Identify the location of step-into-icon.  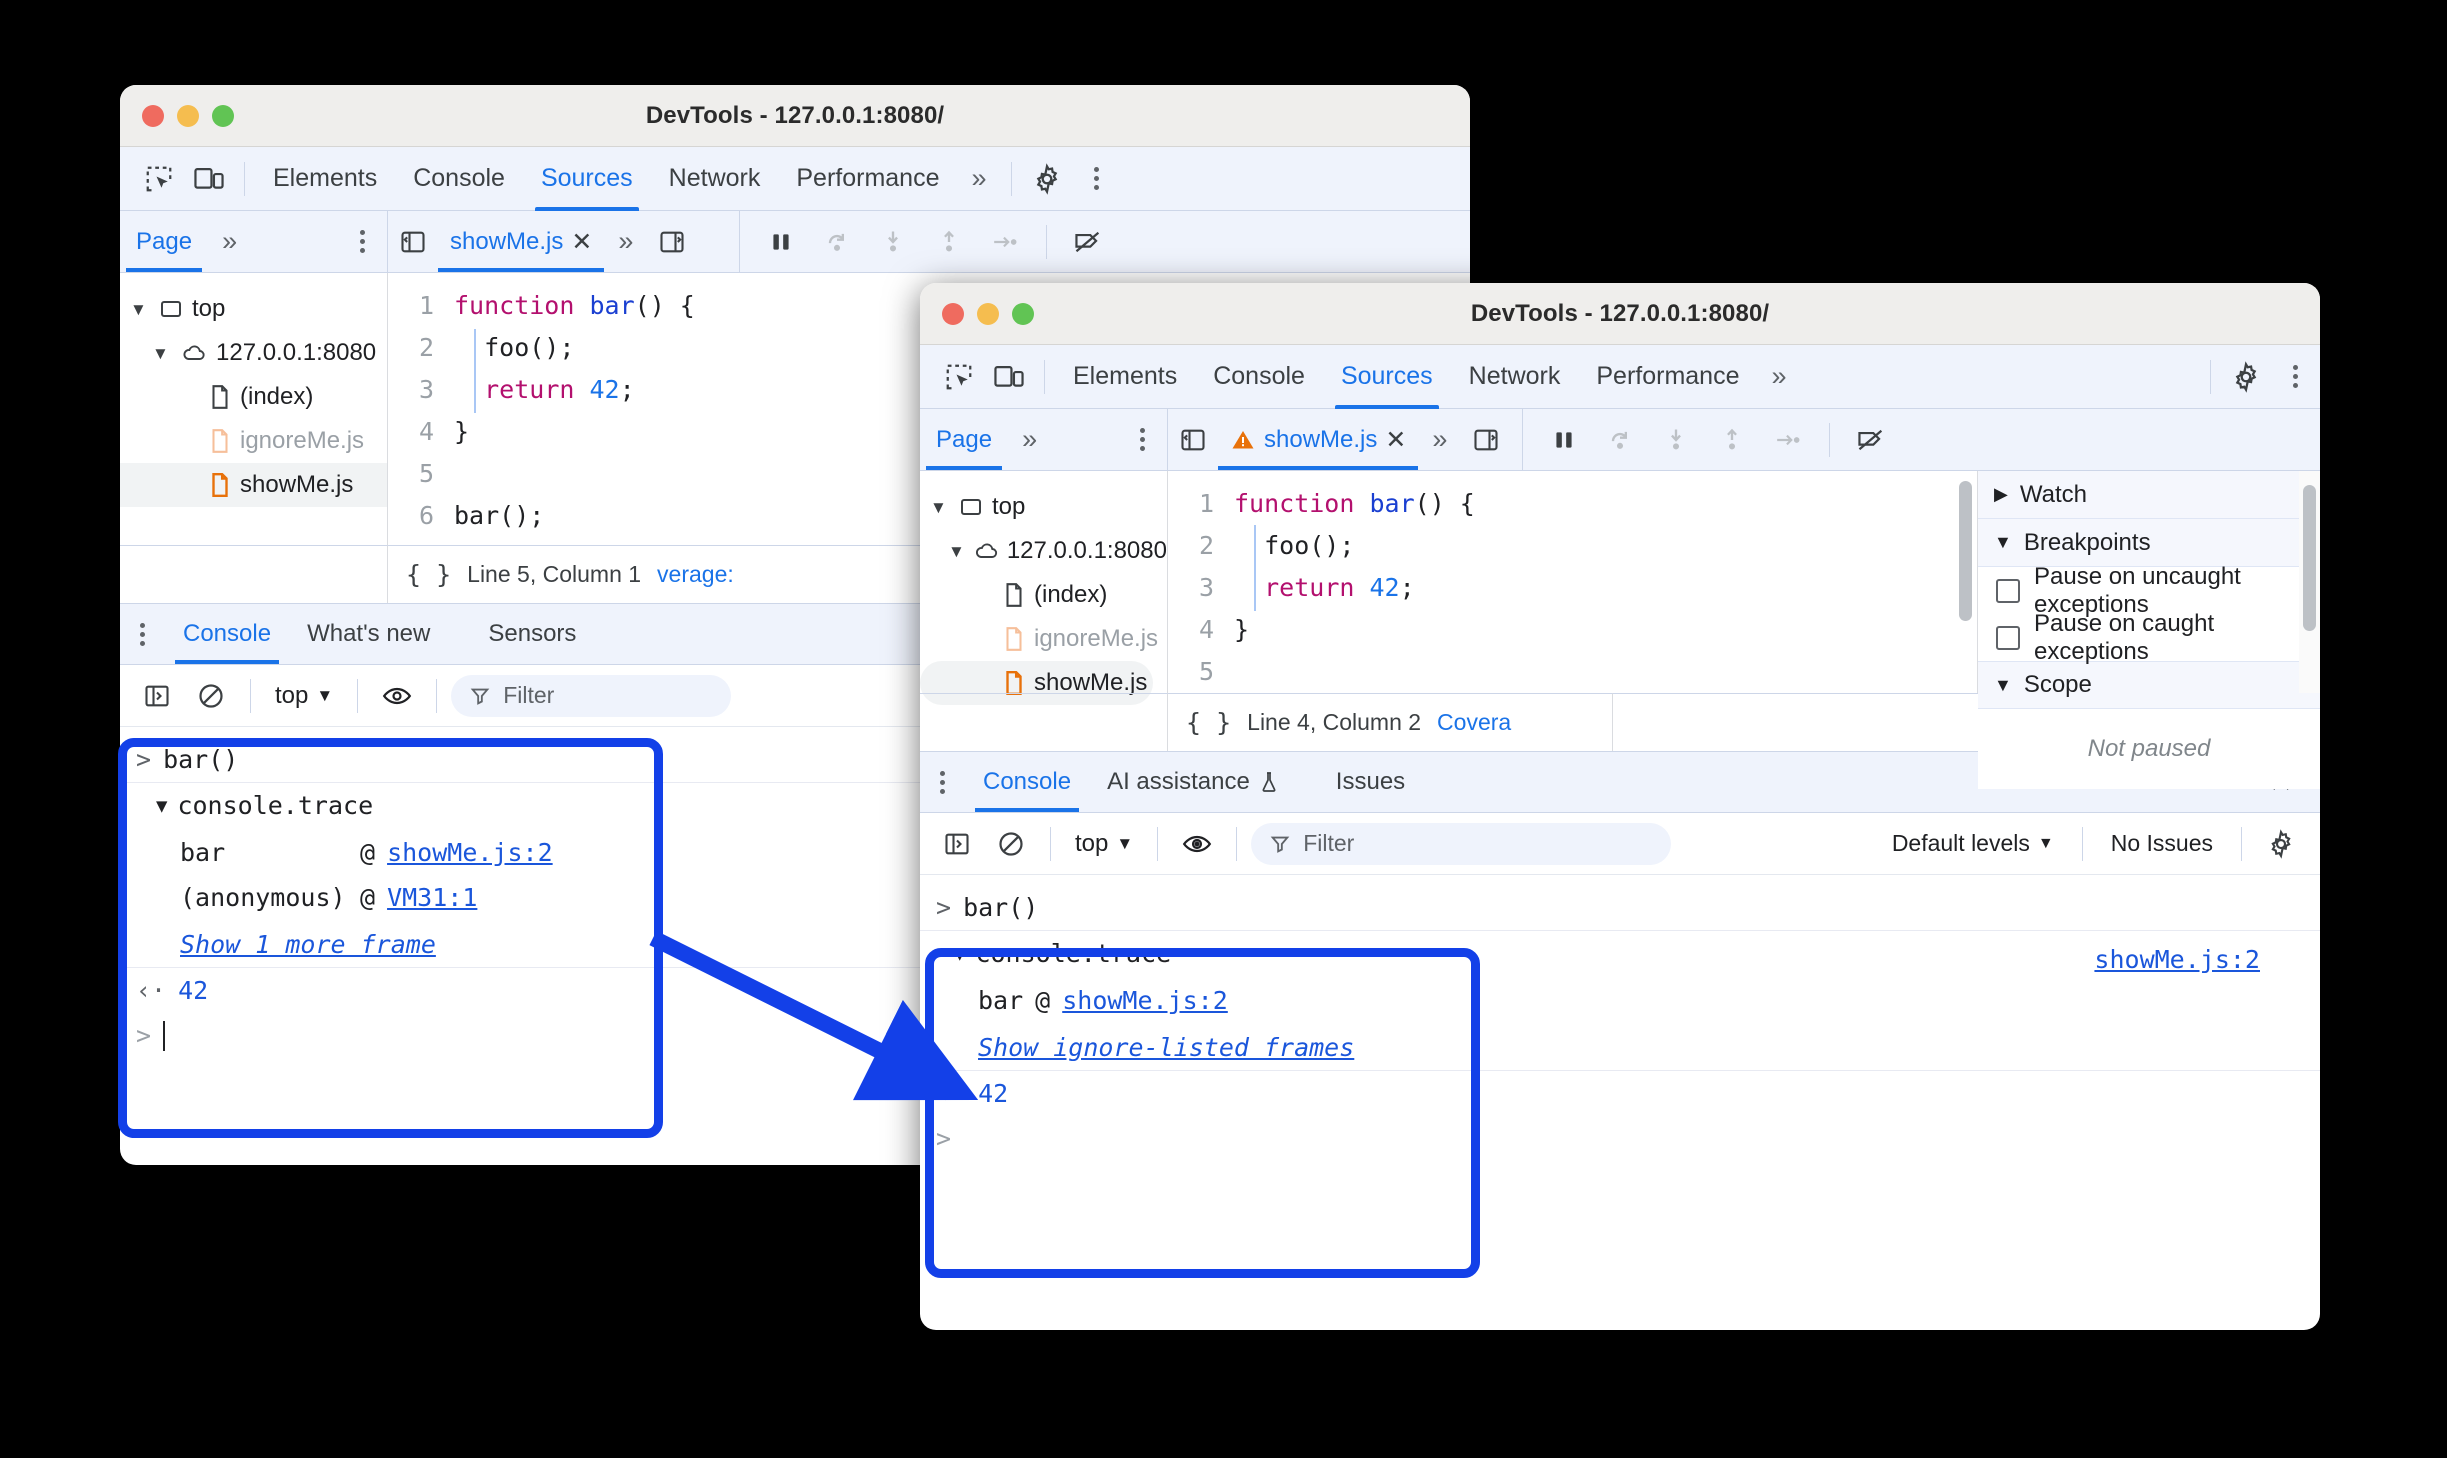
(893, 242).